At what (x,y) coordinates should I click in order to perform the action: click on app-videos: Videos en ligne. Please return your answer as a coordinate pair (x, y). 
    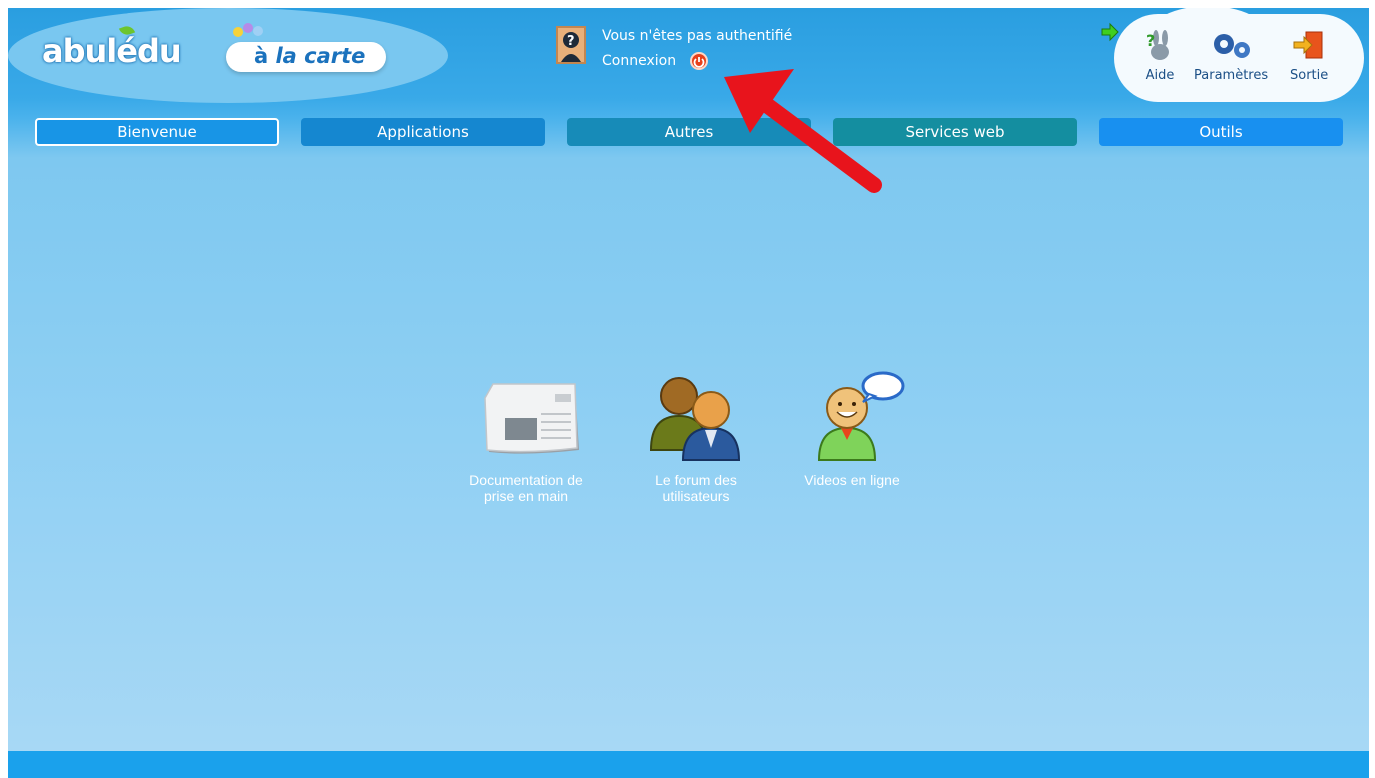
    Looking at the image, I should click on (852, 428).